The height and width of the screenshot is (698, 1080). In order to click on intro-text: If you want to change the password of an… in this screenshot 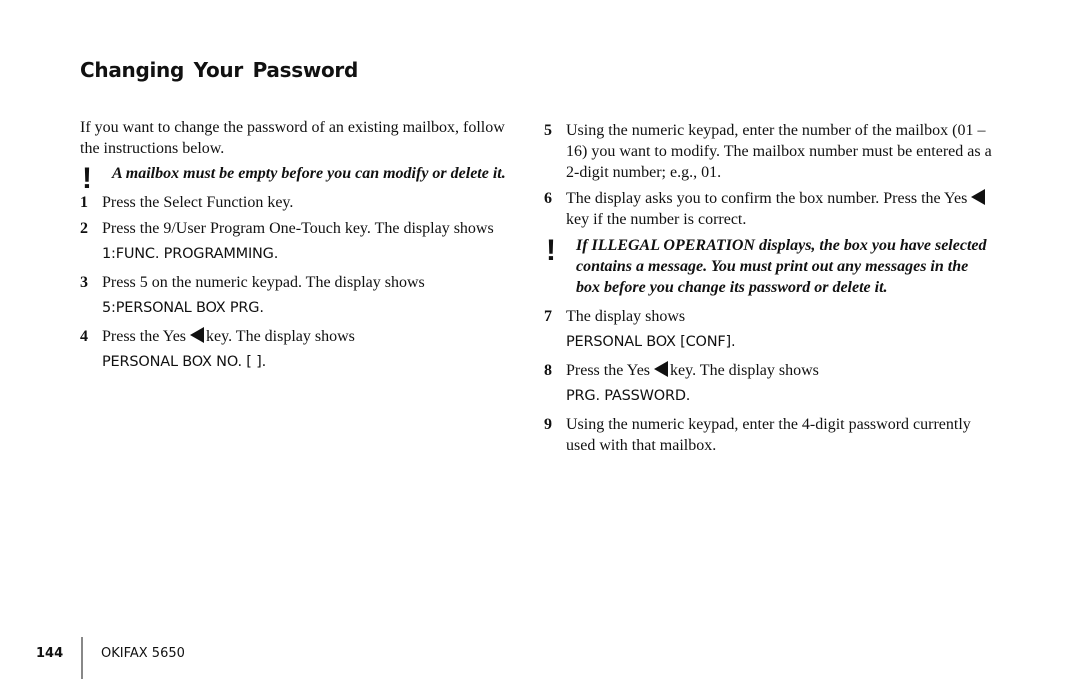, I will do `click(292, 138)`.